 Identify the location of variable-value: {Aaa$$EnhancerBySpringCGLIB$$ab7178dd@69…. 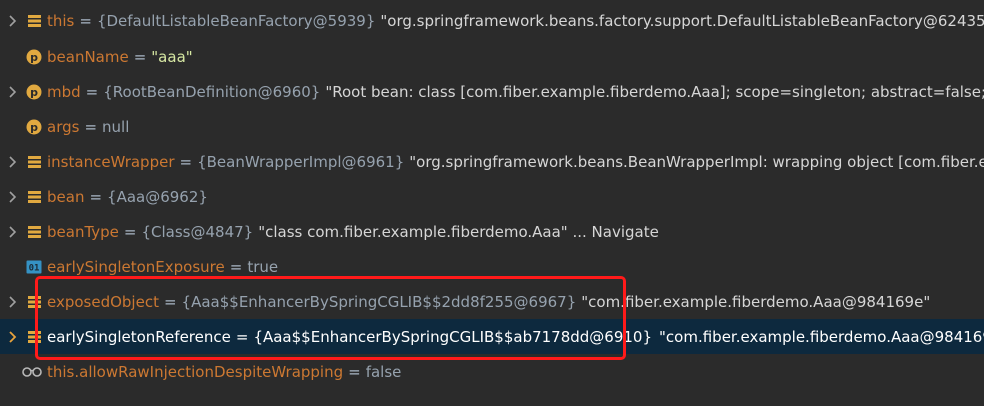
(453, 336).